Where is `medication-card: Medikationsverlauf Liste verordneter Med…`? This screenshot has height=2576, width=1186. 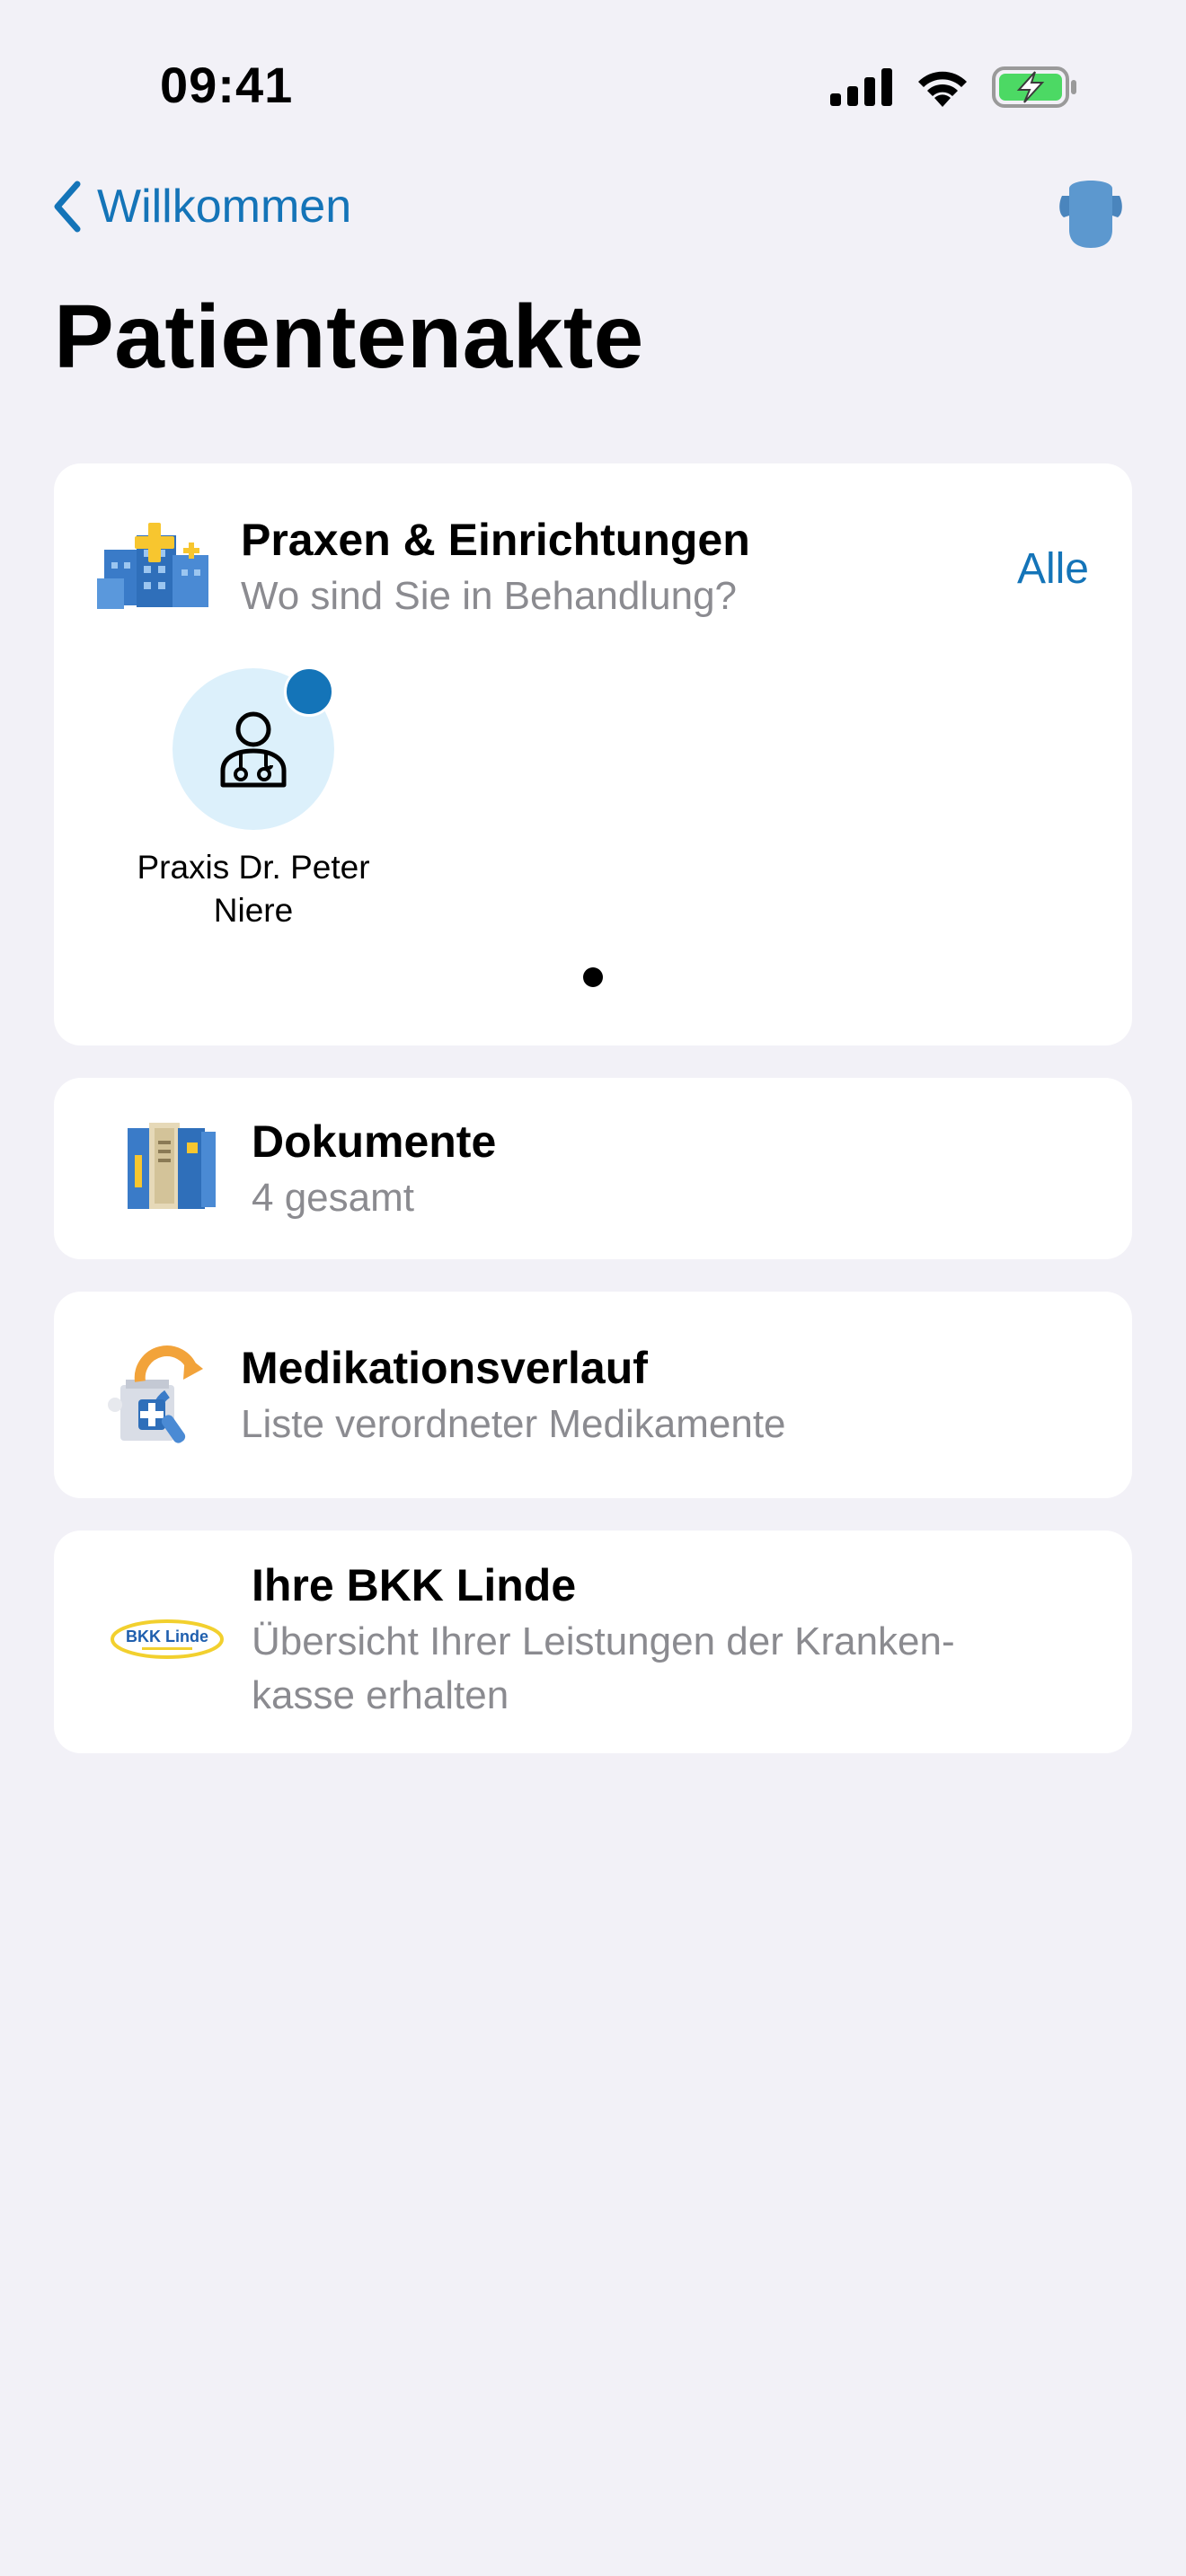
medication-card: Medikationsverlauf Liste verordneter Med… is located at coordinates (593, 1395).